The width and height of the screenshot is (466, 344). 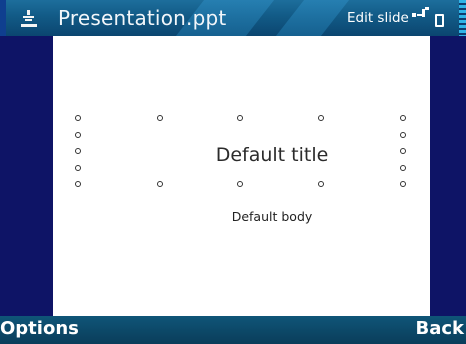 I want to click on title-bar: Presentation.ppt Edit slide, so click(x=233, y=18).